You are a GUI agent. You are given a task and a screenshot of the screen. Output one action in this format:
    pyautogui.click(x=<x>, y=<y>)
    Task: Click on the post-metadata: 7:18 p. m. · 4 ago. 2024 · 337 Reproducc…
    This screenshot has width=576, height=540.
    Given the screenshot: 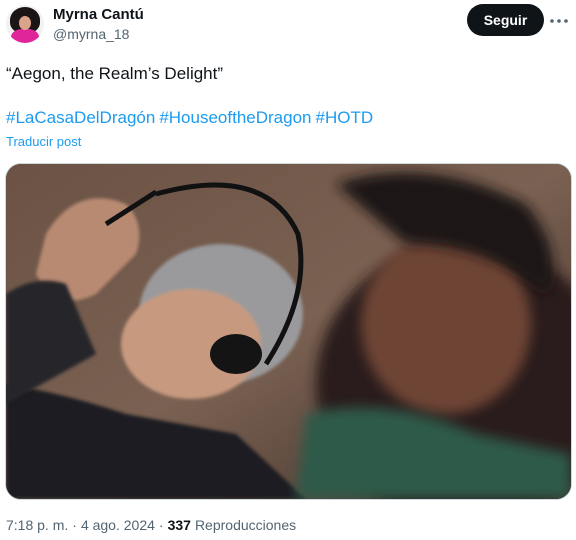 What is the action you would take?
    pyautogui.click(x=151, y=525)
    